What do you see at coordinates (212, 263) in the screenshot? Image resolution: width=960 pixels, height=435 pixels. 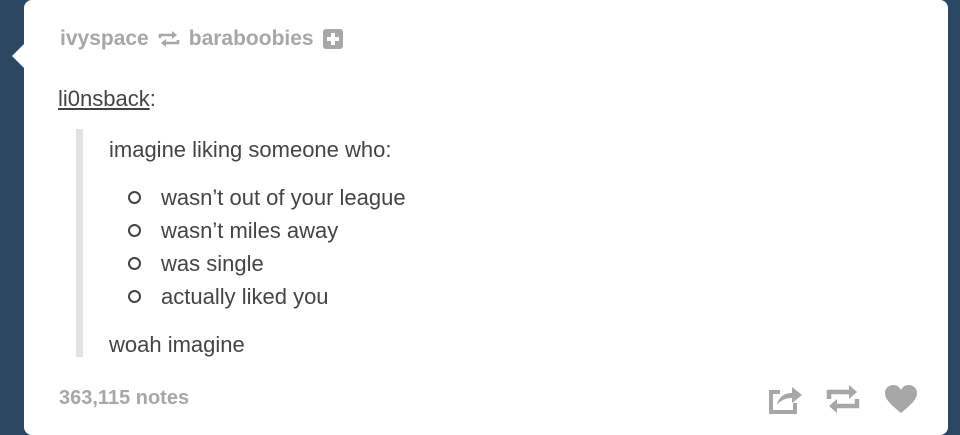 I see `list-item-text: was single` at bounding box center [212, 263].